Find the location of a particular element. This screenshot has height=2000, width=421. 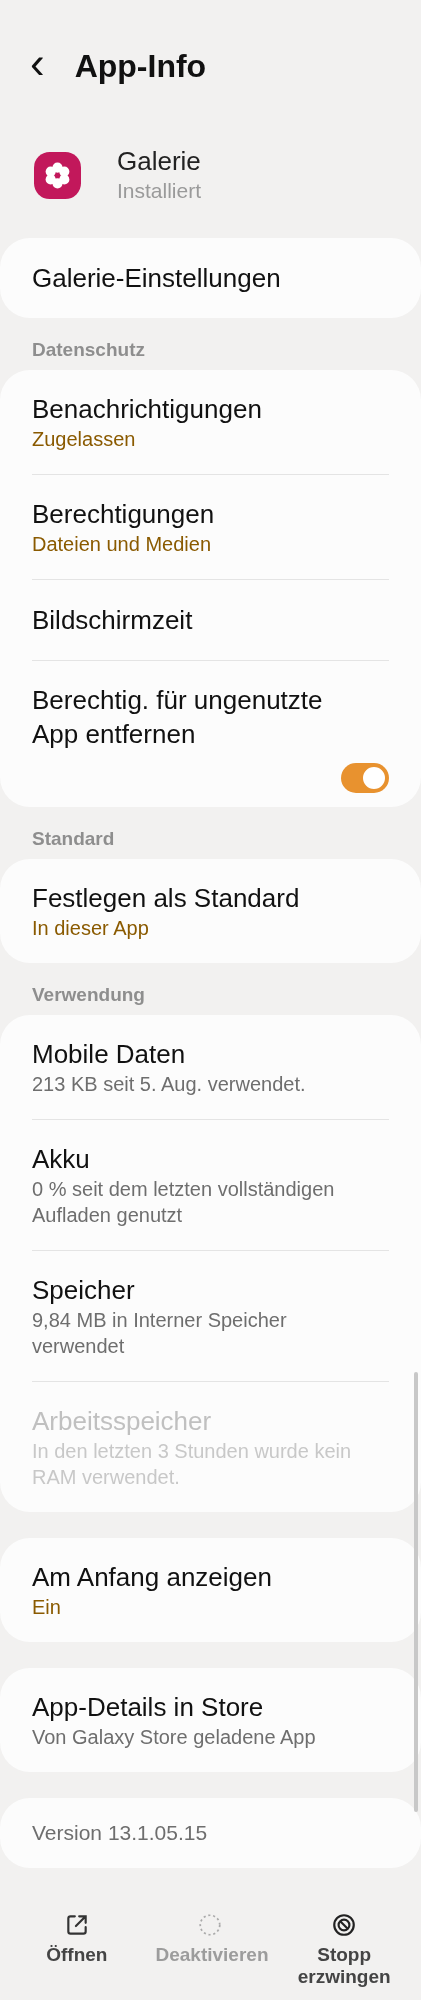

flower-app-icon is located at coordinates (57, 175).